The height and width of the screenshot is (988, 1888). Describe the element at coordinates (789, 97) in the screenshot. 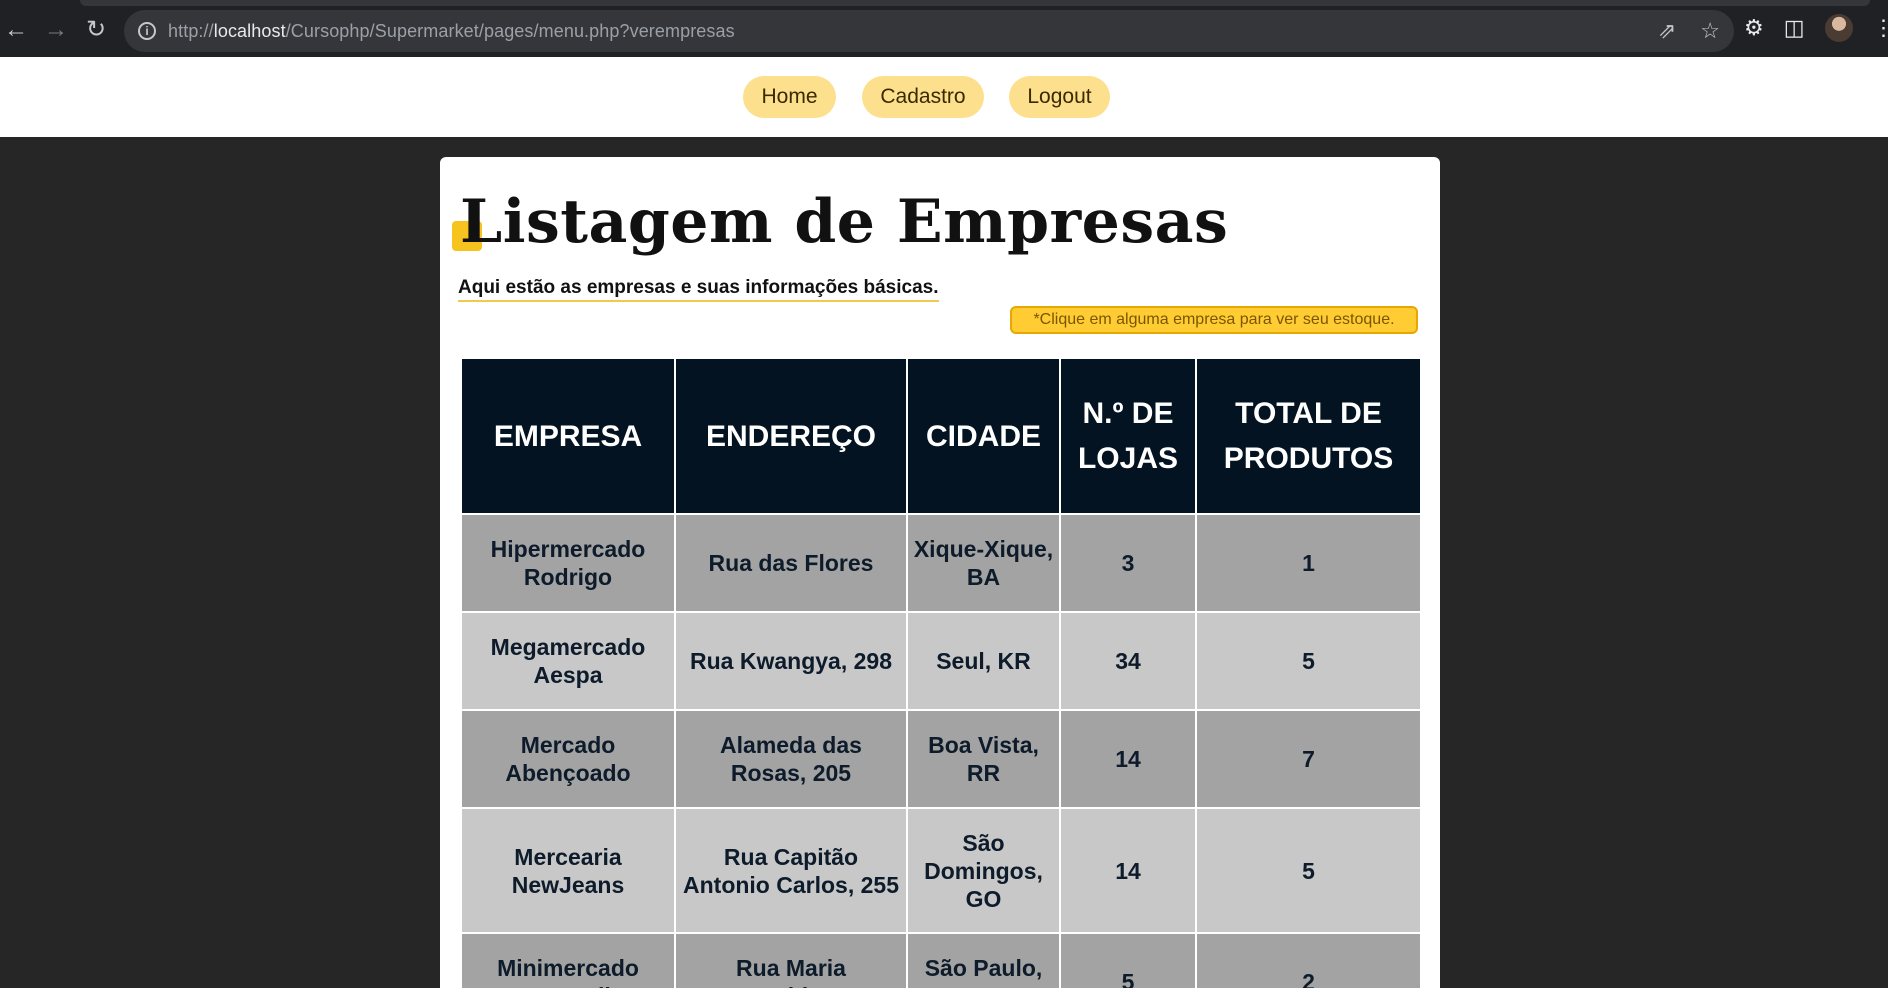

I see `nav-home-button: Home` at that location.